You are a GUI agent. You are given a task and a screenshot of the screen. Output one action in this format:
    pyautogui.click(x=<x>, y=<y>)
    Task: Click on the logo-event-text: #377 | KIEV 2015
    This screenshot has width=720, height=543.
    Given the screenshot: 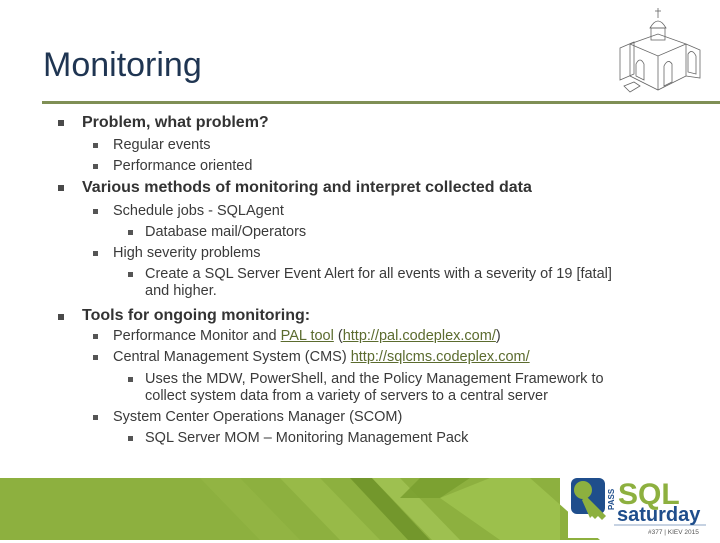 What is the action you would take?
    pyautogui.click(x=673, y=532)
    